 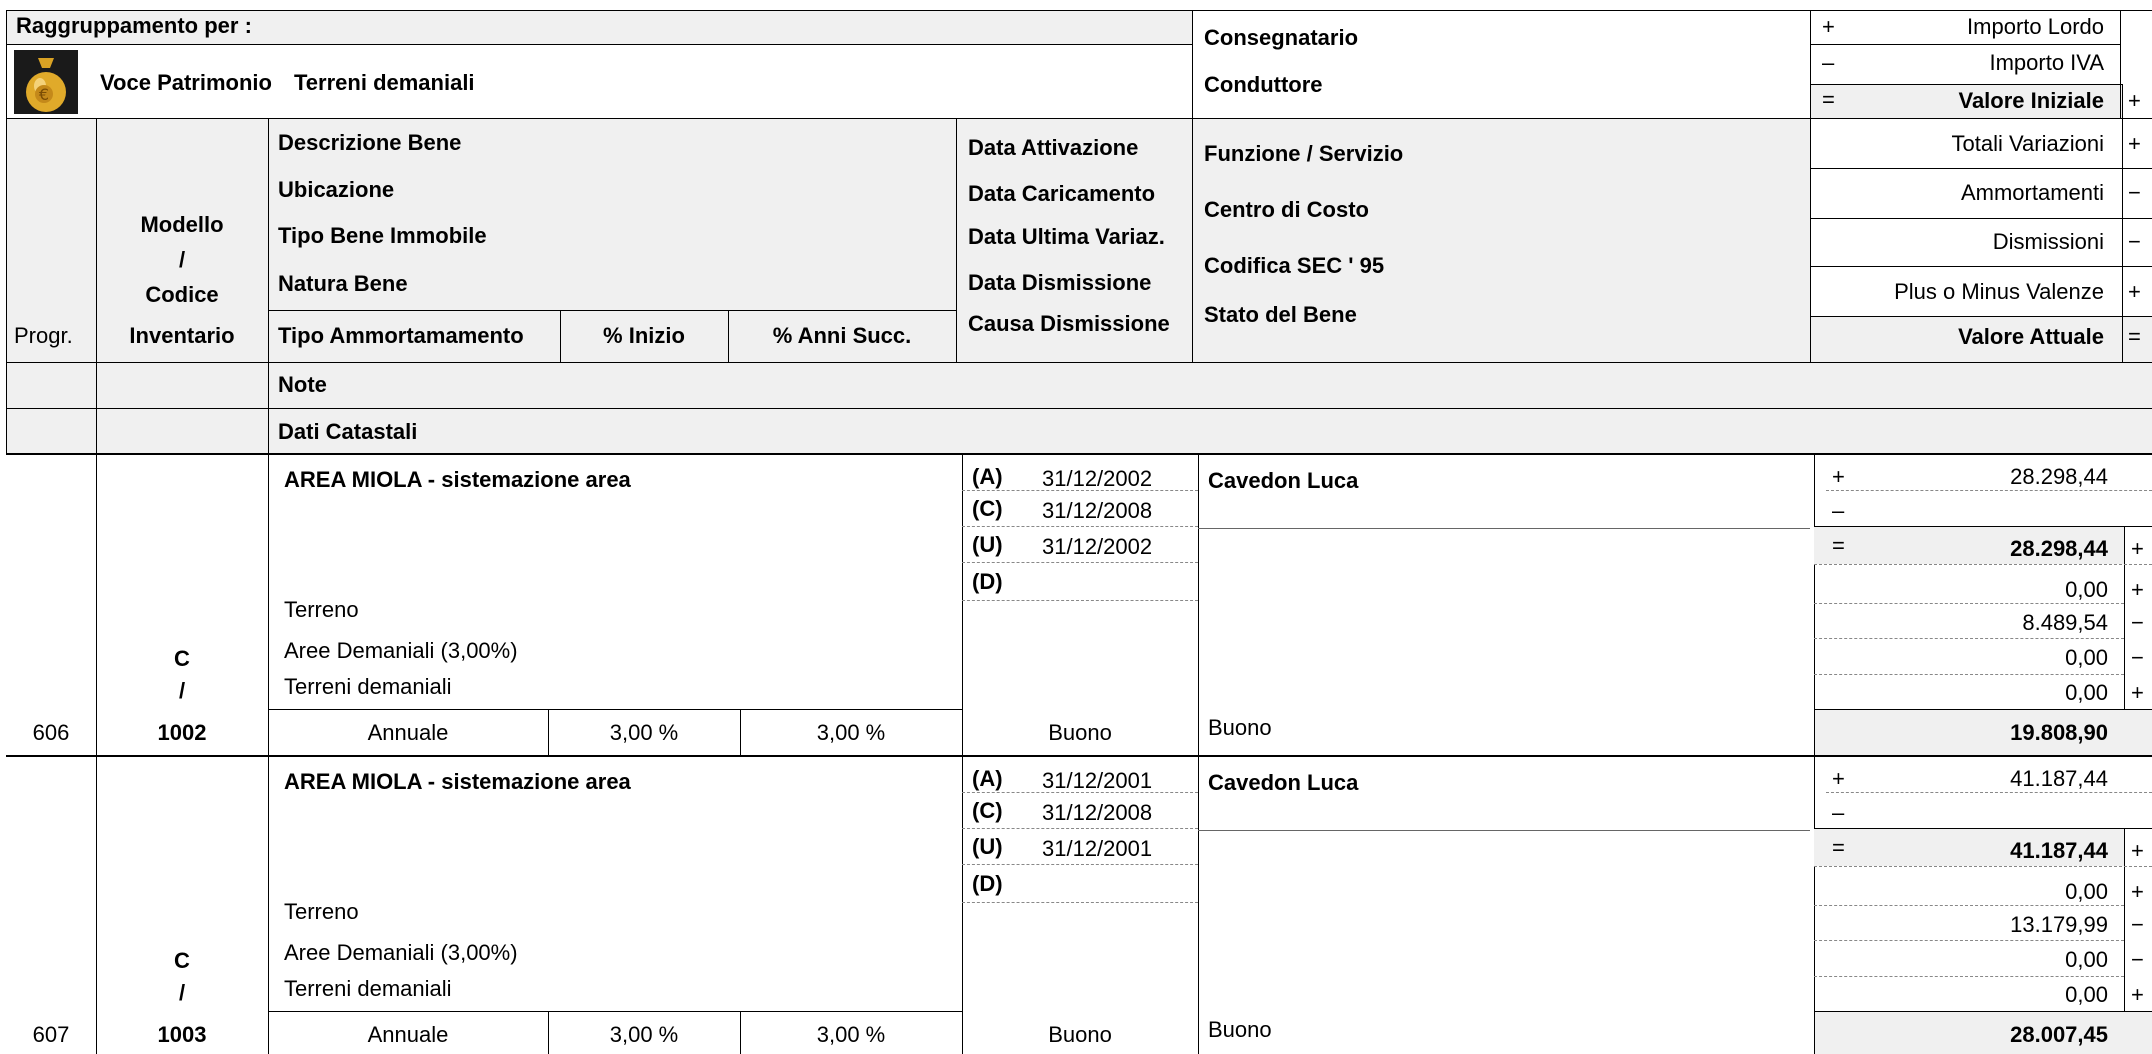 What do you see at coordinates (2065, 622) in the screenshot?
I see `ammortamenti-value: 8.489,54` at bounding box center [2065, 622].